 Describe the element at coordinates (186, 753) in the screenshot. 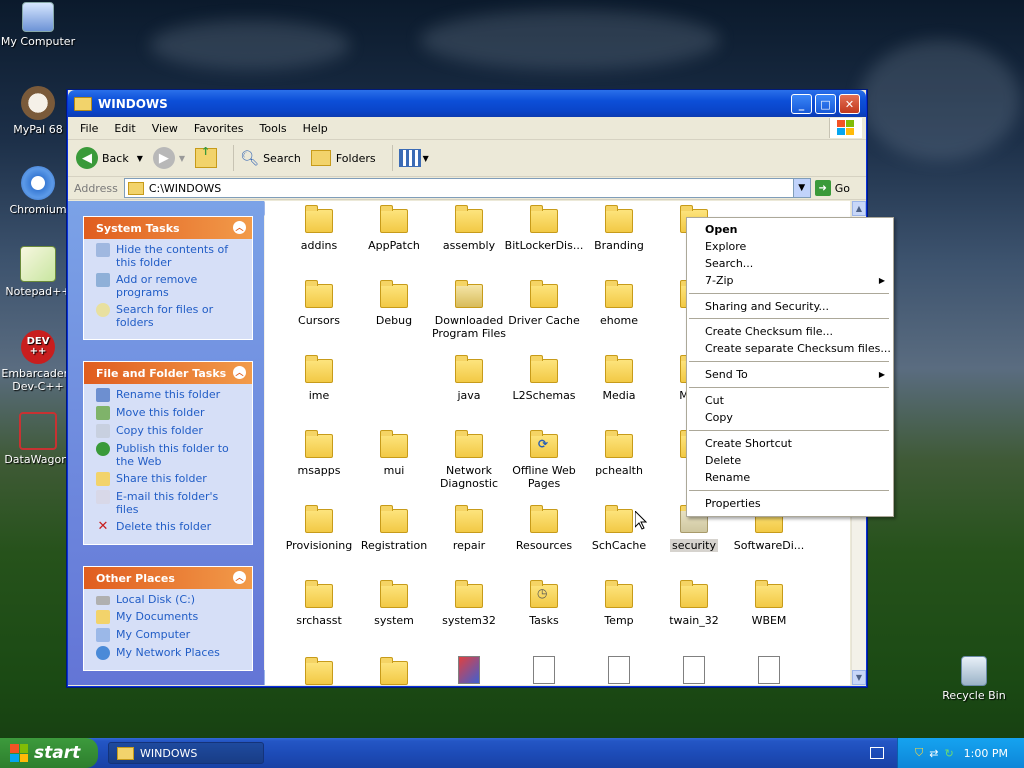

I see `taskbar-item-windows: WINDOWS` at that location.